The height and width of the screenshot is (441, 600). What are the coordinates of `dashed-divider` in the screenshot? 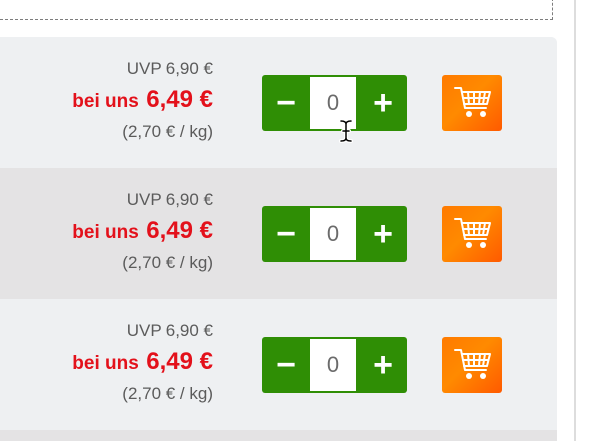 It's located at (276, 10).